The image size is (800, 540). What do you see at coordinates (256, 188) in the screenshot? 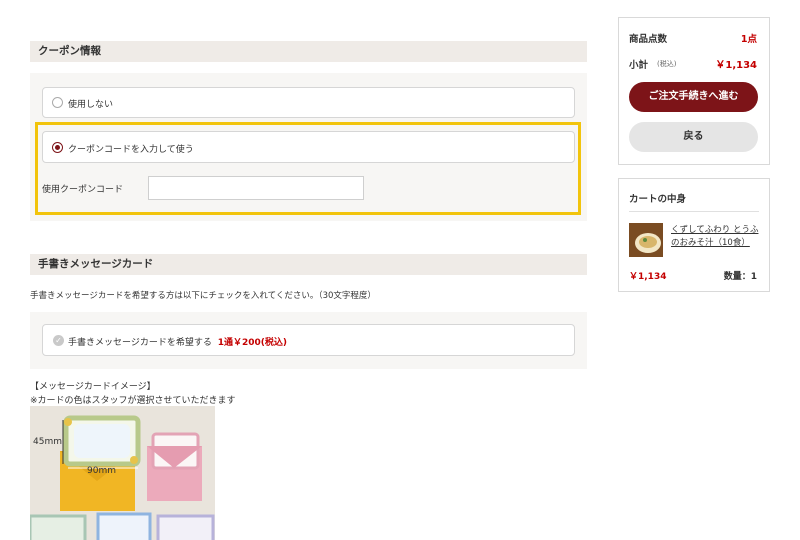
I see `coupon-code-input` at bounding box center [256, 188].